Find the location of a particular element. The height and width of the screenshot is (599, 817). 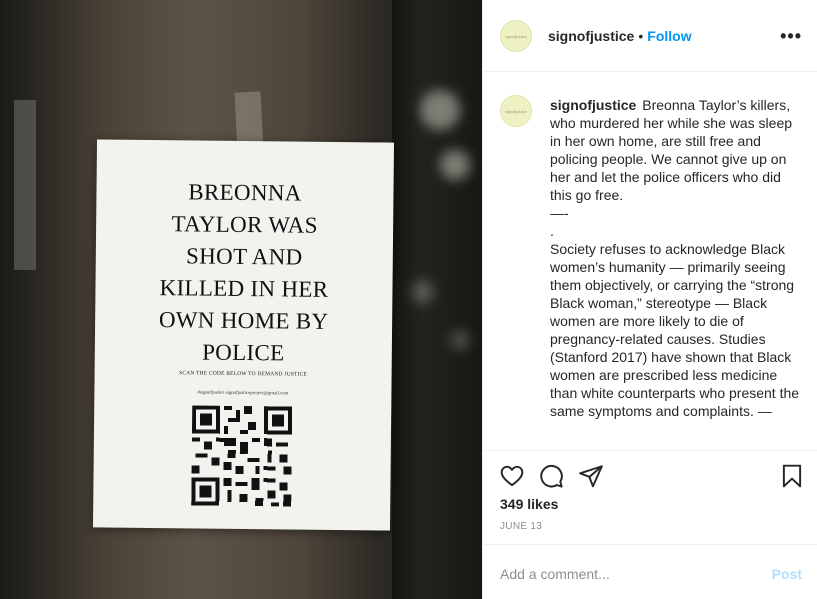

caption-username-link: signofjustice is located at coordinates (593, 105).